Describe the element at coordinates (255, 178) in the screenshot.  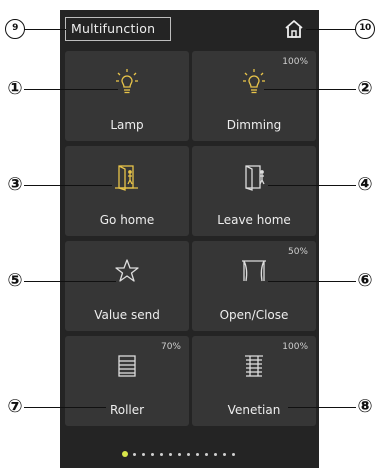
I see `door-exit-icon` at that location.